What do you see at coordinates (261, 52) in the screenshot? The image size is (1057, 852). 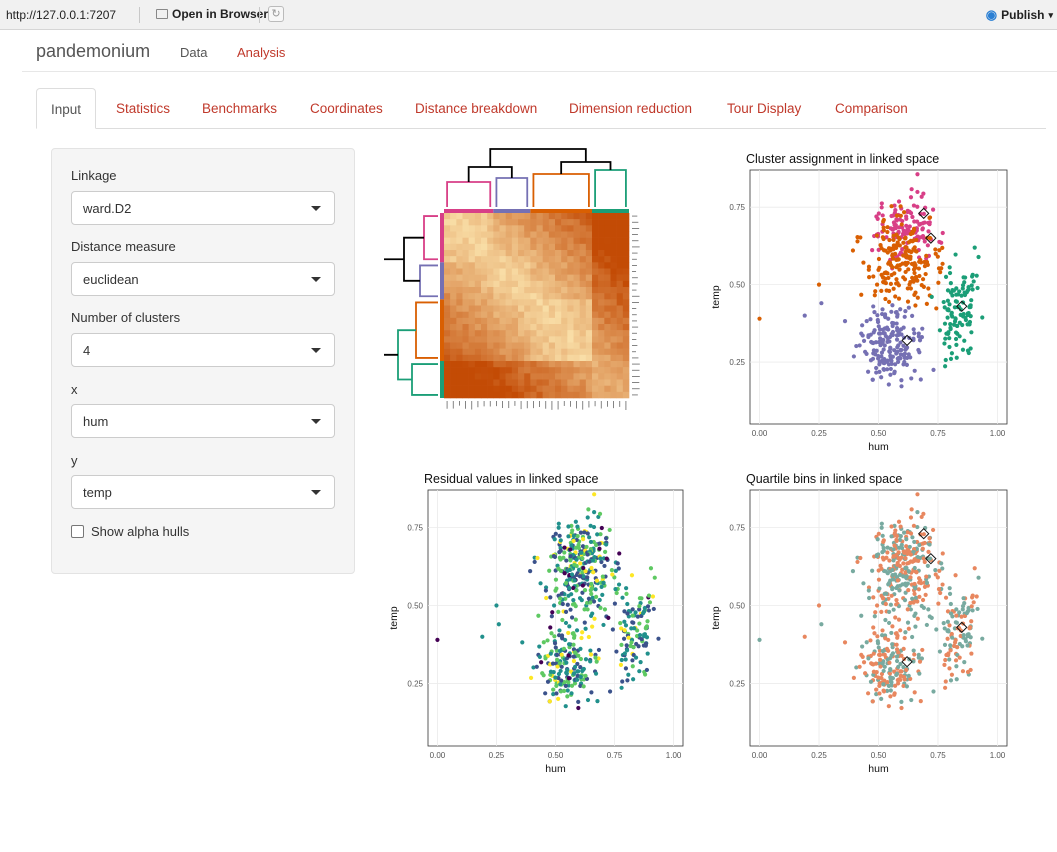 I see `nav-item-analysis: Analysis` at bounding box center [261, 52].